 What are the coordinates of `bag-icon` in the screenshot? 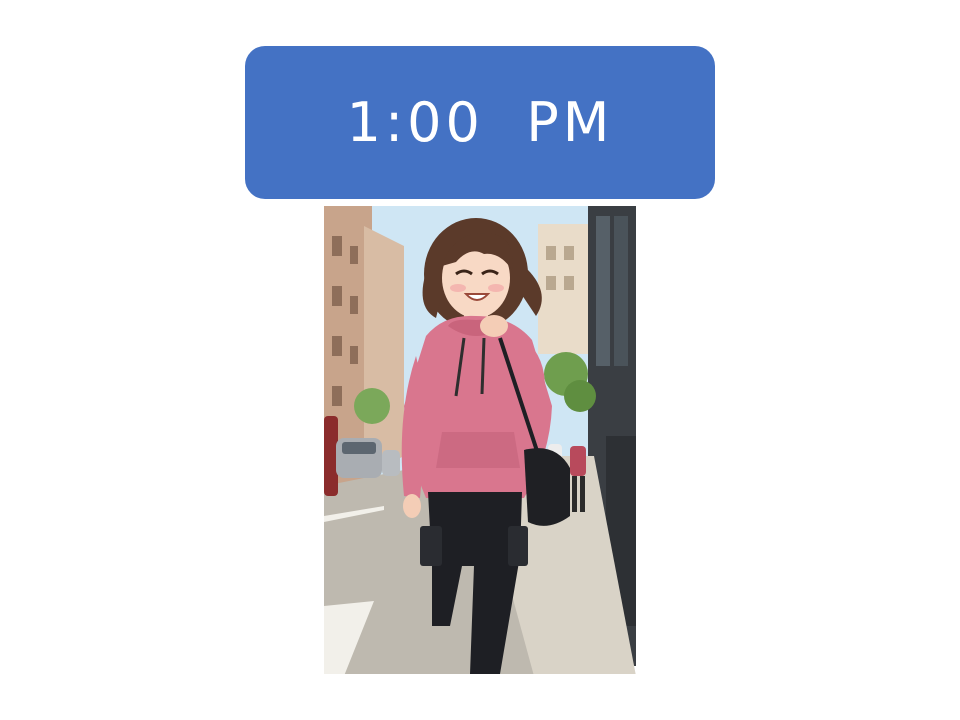 It's located at (547, 487).